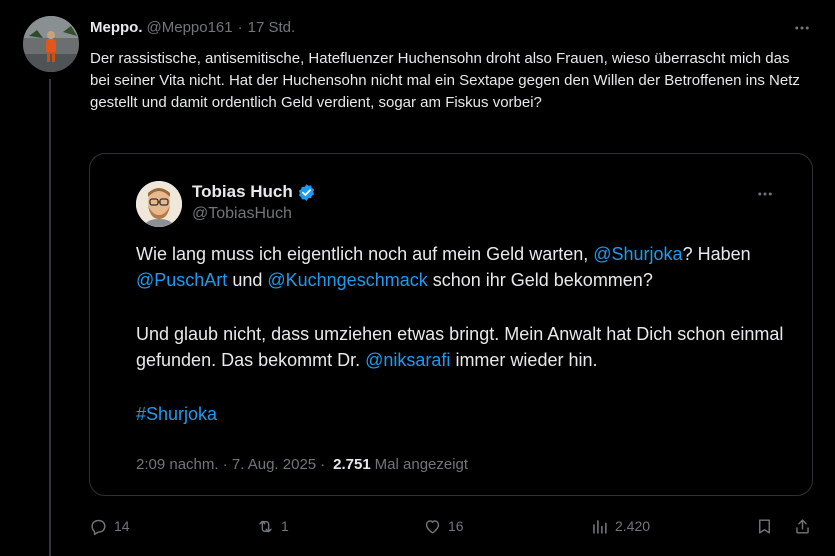  Describe the element at coordinates (176, 414) in the screenshot. I see `hashtag-link: #Shurjoka` at that location.